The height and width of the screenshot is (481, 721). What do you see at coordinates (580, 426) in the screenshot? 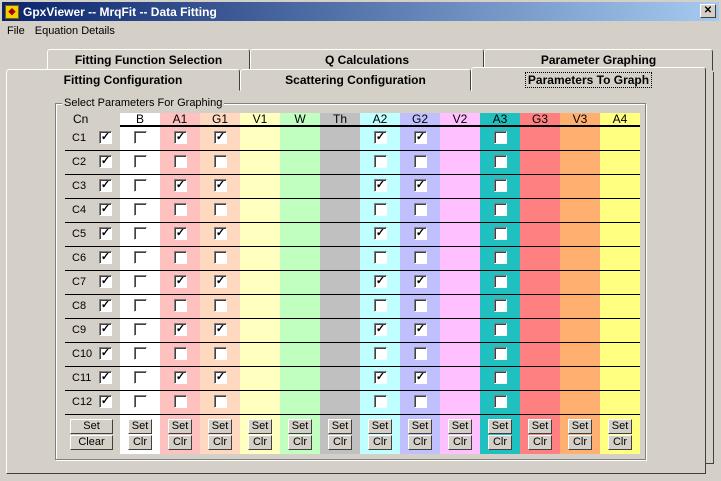
I see `v3-set-button: Set` at bounding box center [580, 426].